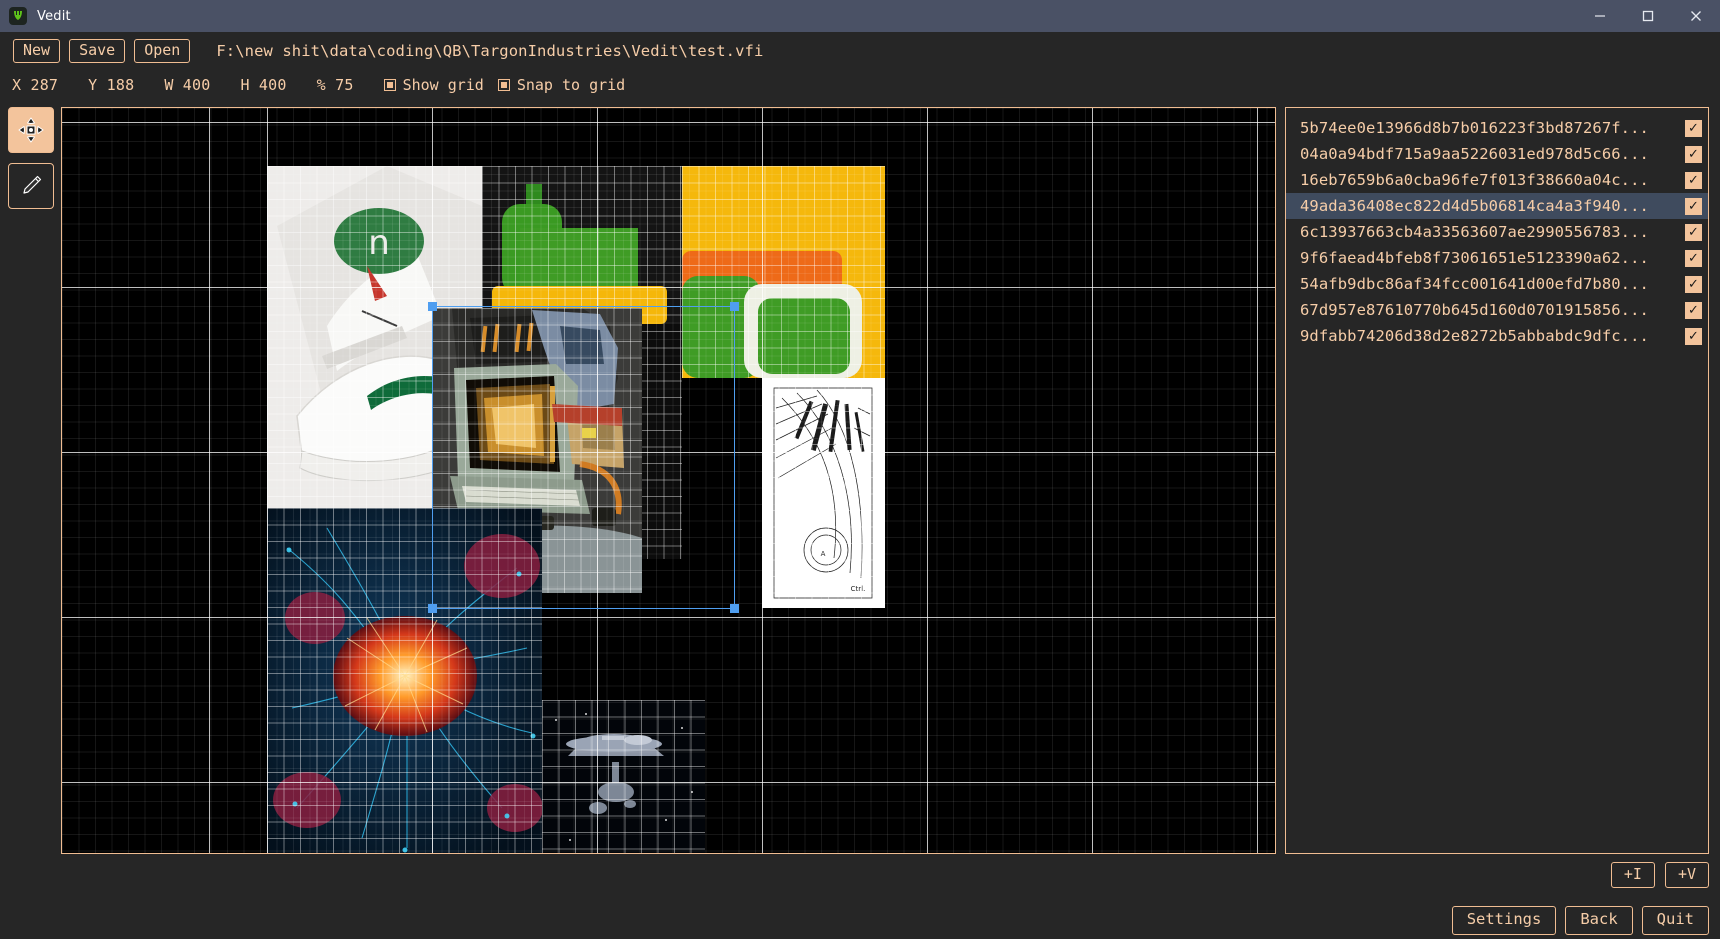 The height and width of the screenshot is (939, 1720). I want to click on image-tile-neural-cell, so click(404, 680).